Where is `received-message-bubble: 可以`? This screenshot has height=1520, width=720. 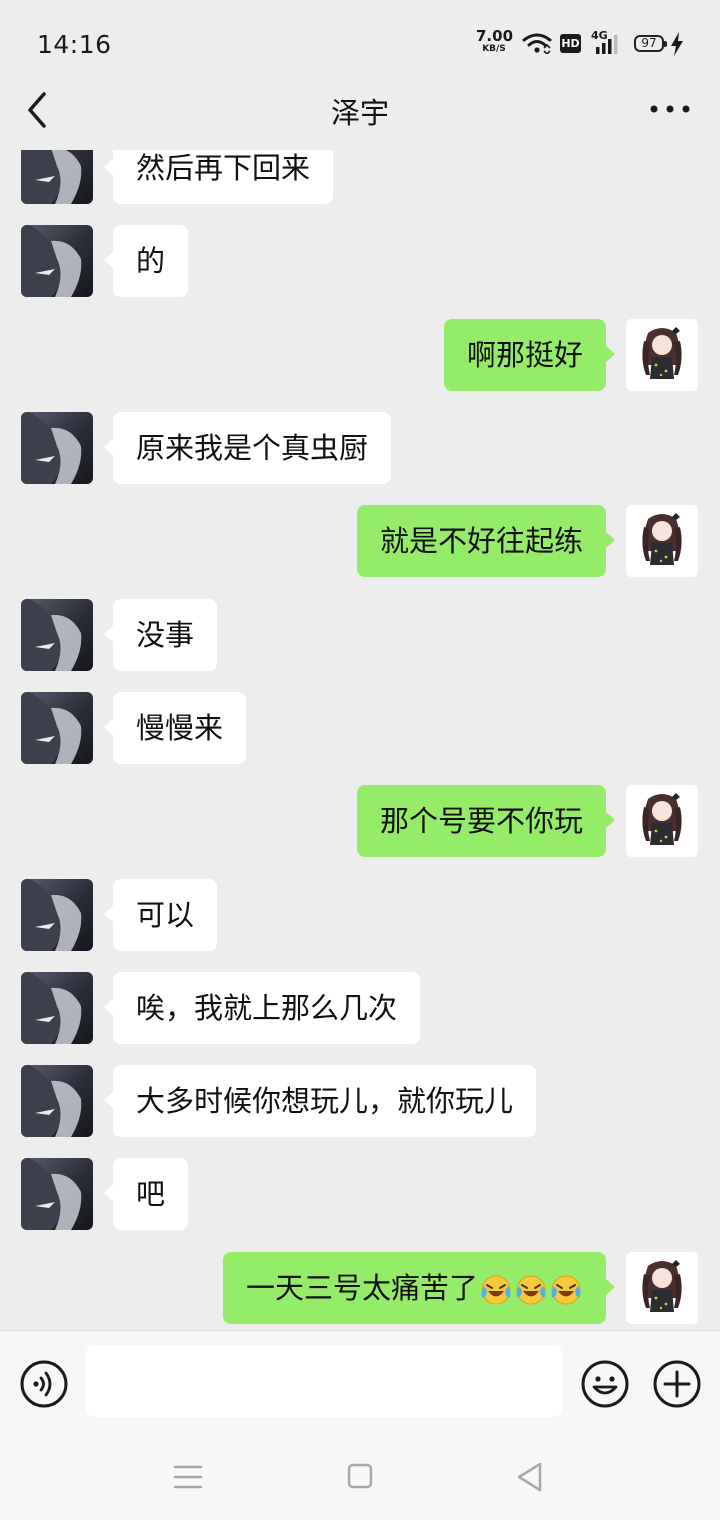
received-message-bubble: 可以 is located at coordinates (160, 915).